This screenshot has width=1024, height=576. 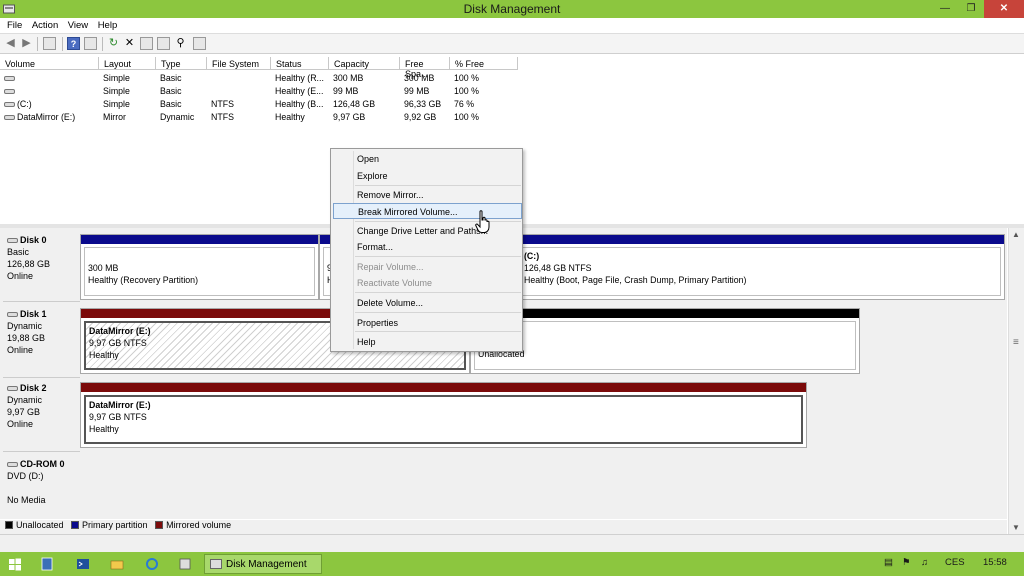 I want to click on column-header-type: Type, so click(x=181, y=63).